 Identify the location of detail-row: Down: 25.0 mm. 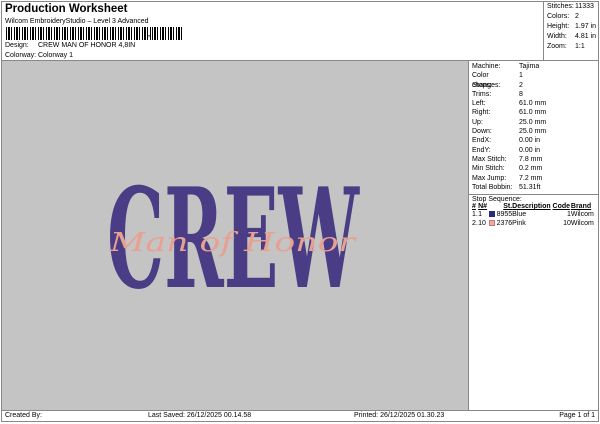
(509, 132).